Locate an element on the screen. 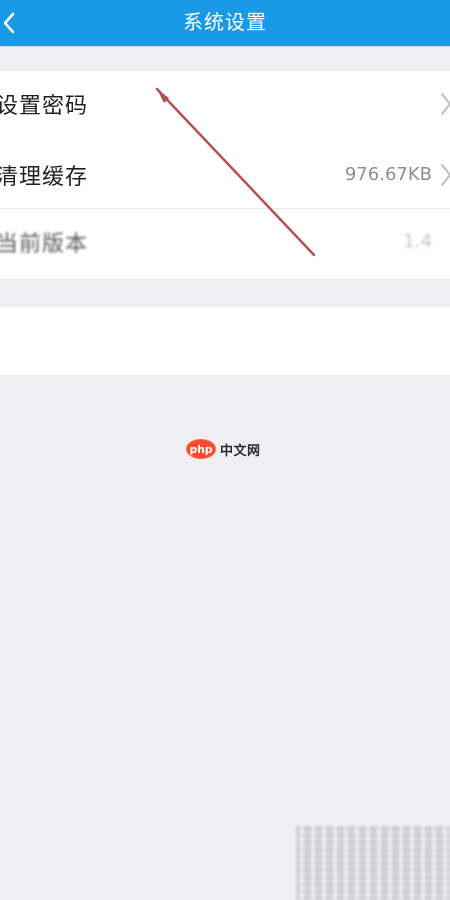 This screenshot has width=450, height=900. version-number: 1.4 is located at coordinates (417, 241).